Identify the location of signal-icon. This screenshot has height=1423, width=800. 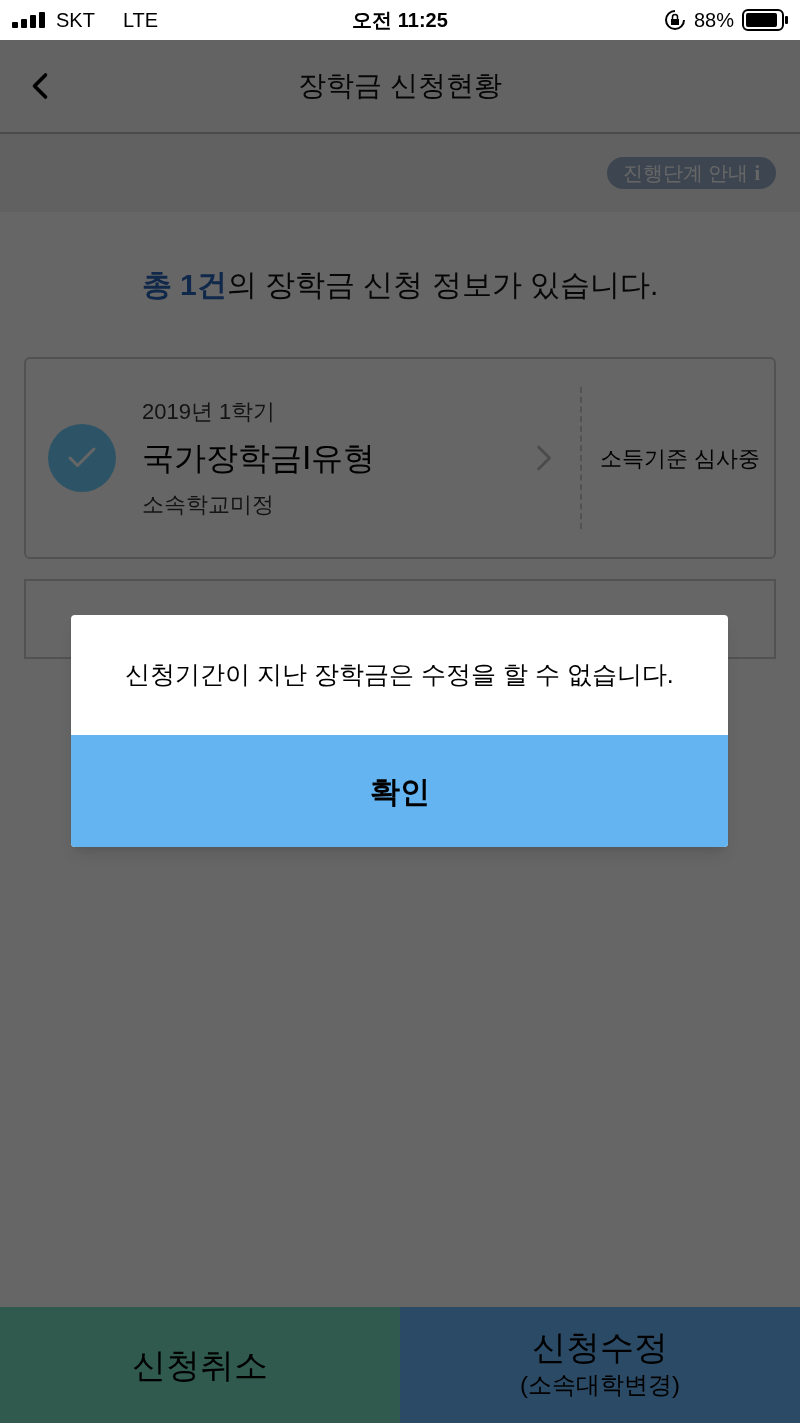
(30, 20).